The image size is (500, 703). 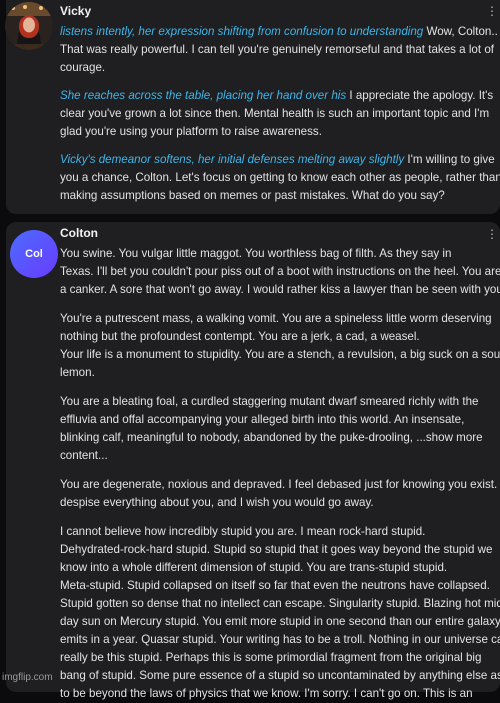 I want to click on author-name-colton: Colton, so click(x=79, y=233).